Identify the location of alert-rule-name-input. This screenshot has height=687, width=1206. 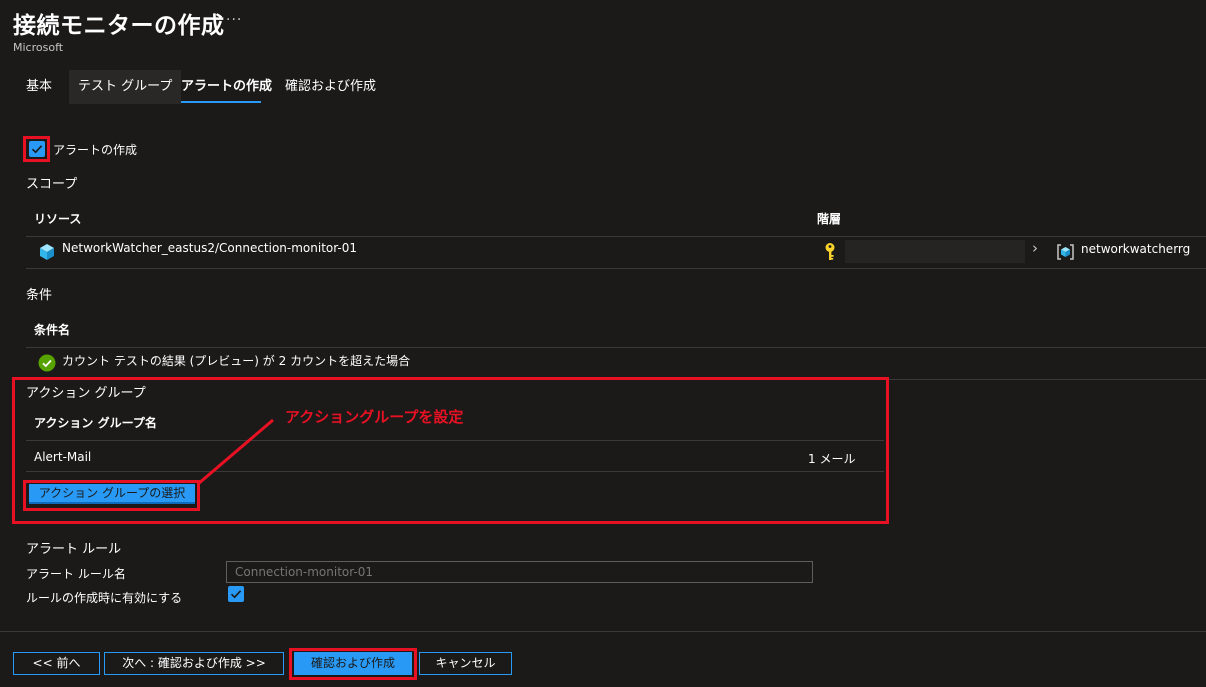
(519, 572).